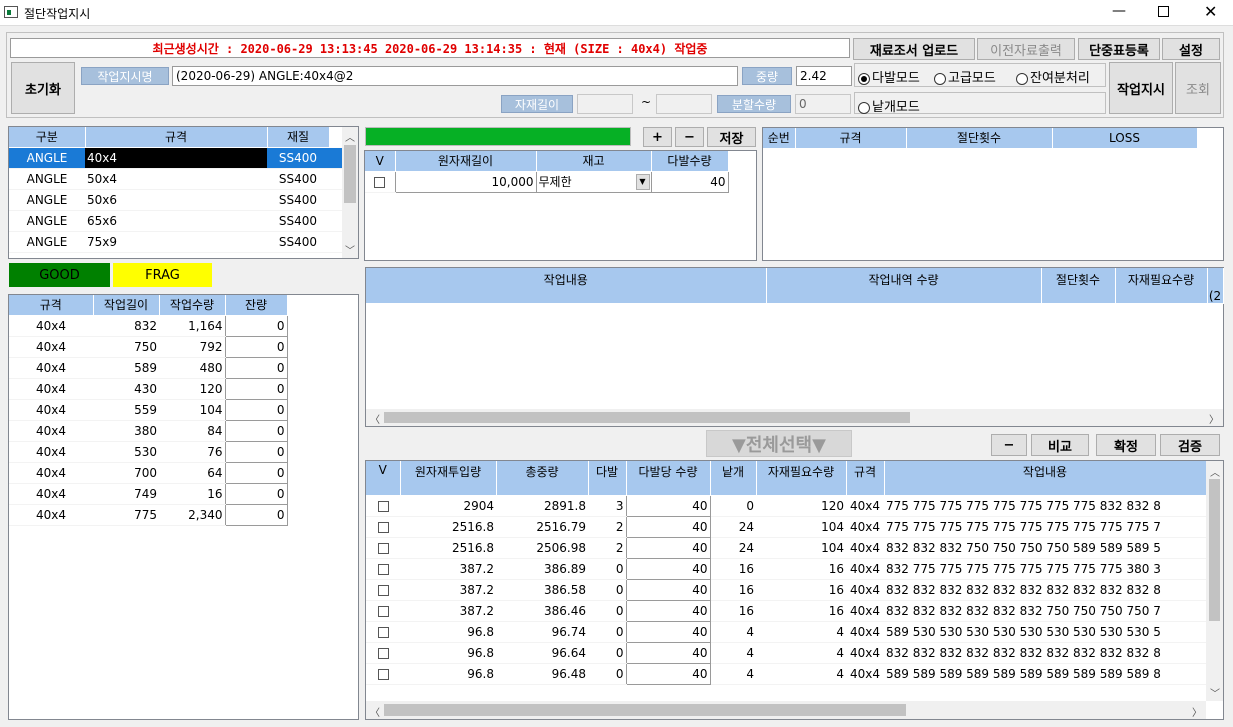  What do you see at coordinates (684, 104) in the screenshot?
I see `material-length-to` at bounding box center [684, 104].